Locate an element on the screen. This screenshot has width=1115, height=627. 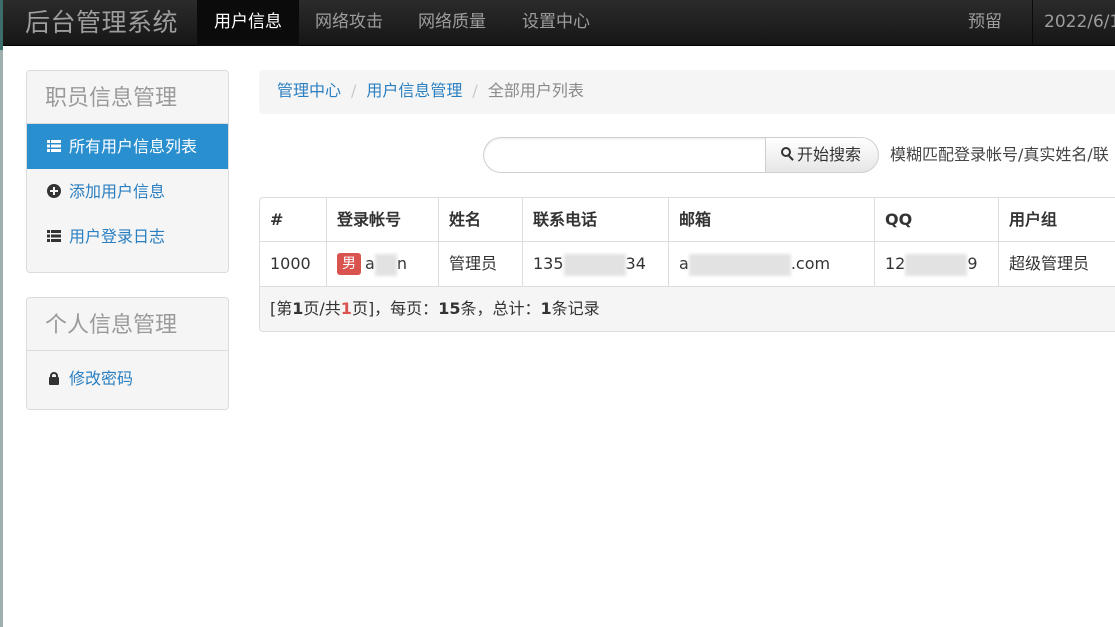
qq-text-start: 12 is located at coordinates (895, 263).